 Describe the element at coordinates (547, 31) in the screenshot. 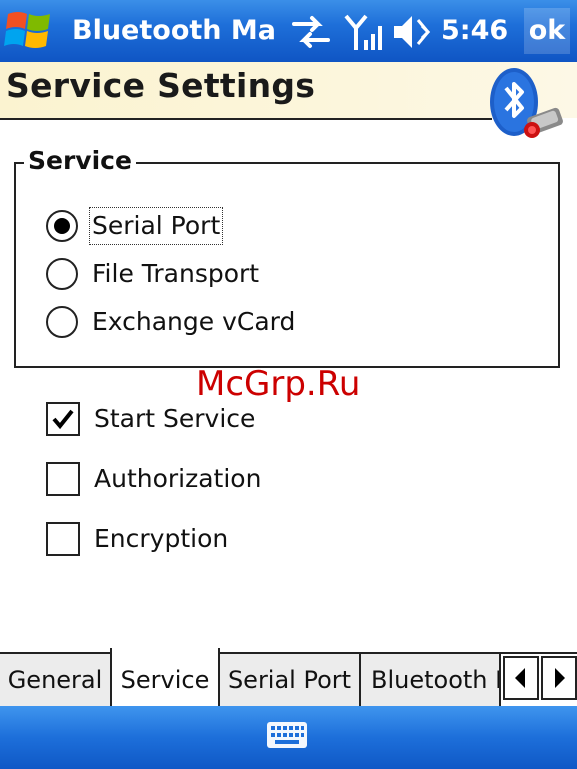

I see `ok-button: ok` at that location.